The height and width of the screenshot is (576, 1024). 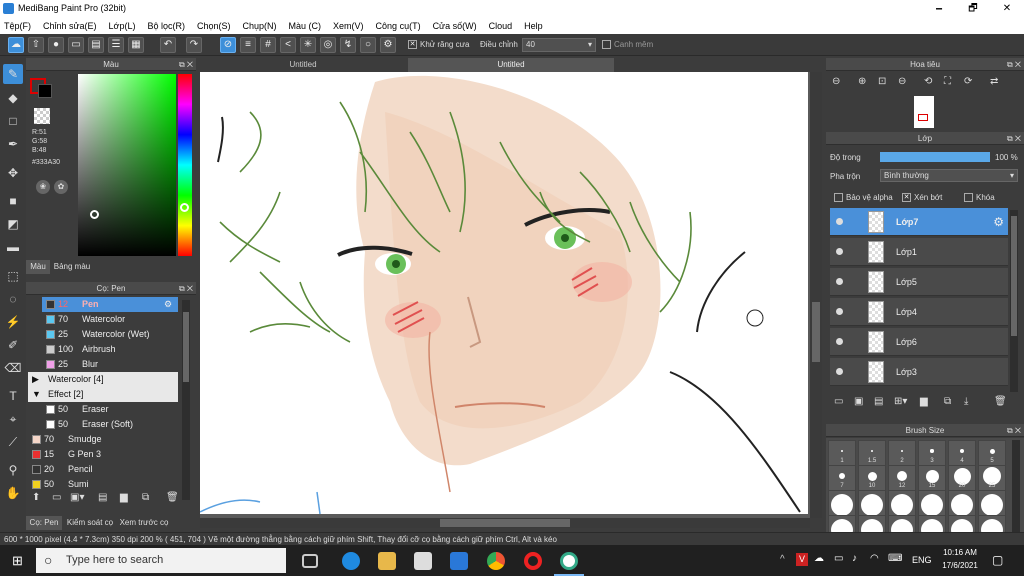 I want to click on minimize-button: 🗕, so click(x=939, y=8).